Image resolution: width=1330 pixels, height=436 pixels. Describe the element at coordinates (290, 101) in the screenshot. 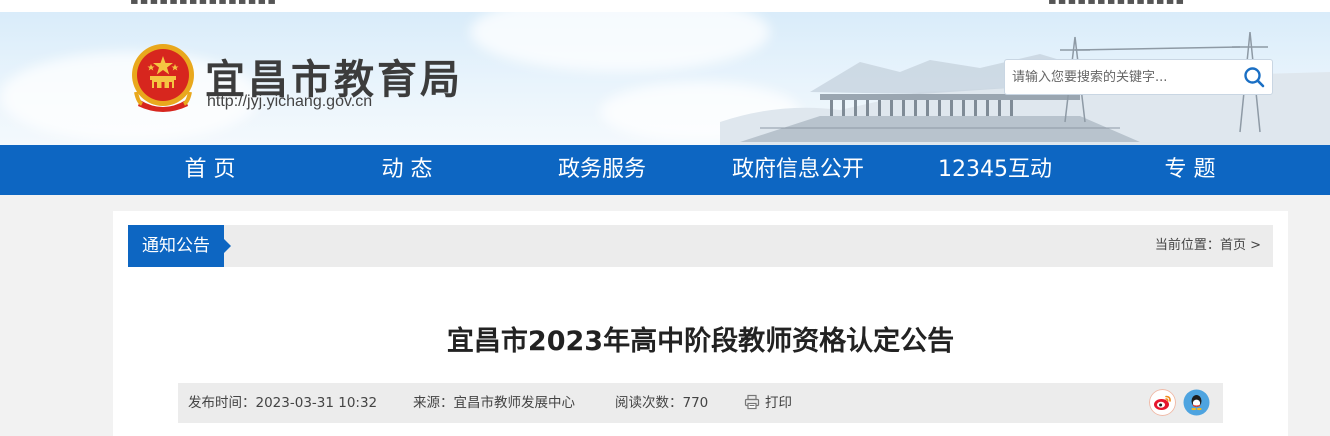

I see `site-url: http://jyj.yichang.gov.cn` at that location.